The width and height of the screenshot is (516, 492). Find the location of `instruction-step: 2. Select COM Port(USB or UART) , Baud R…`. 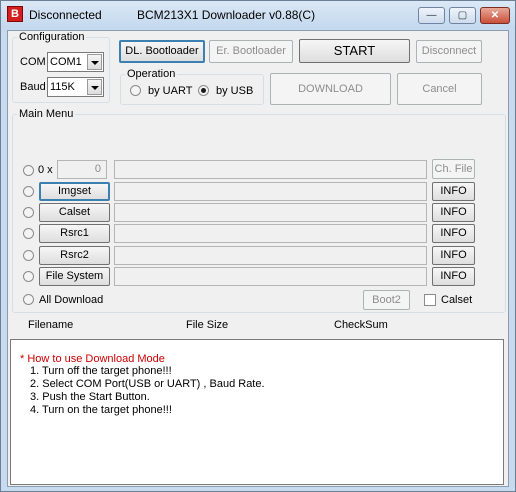

instruction-step: 2. Select COM Port(USB or UART) , Baud R… is located at coordinates (147, 384).